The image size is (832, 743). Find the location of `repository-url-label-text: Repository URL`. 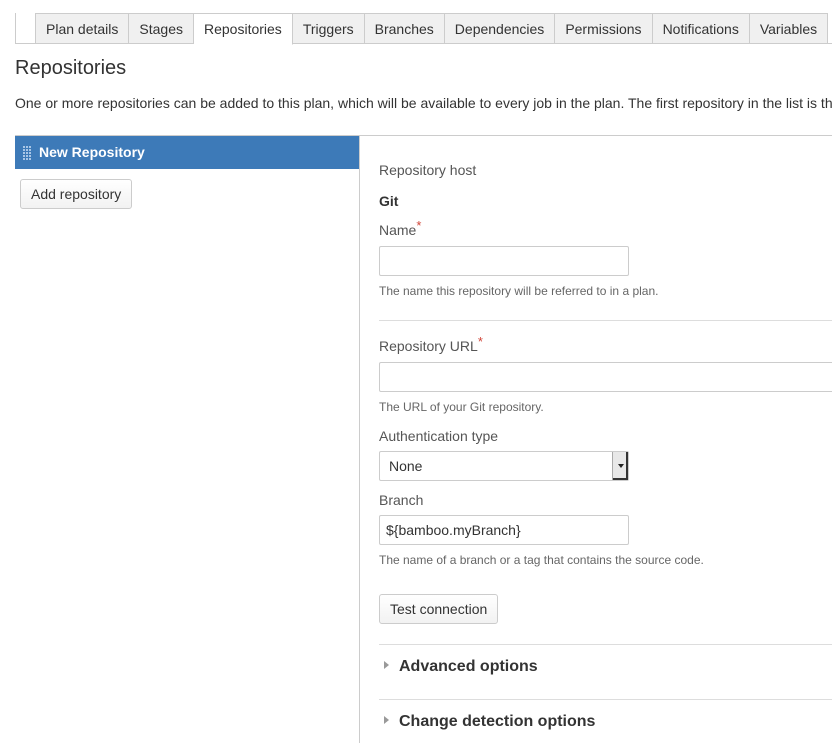

repository-url-label-text: Repository URL is located at coordinates (428, 346).